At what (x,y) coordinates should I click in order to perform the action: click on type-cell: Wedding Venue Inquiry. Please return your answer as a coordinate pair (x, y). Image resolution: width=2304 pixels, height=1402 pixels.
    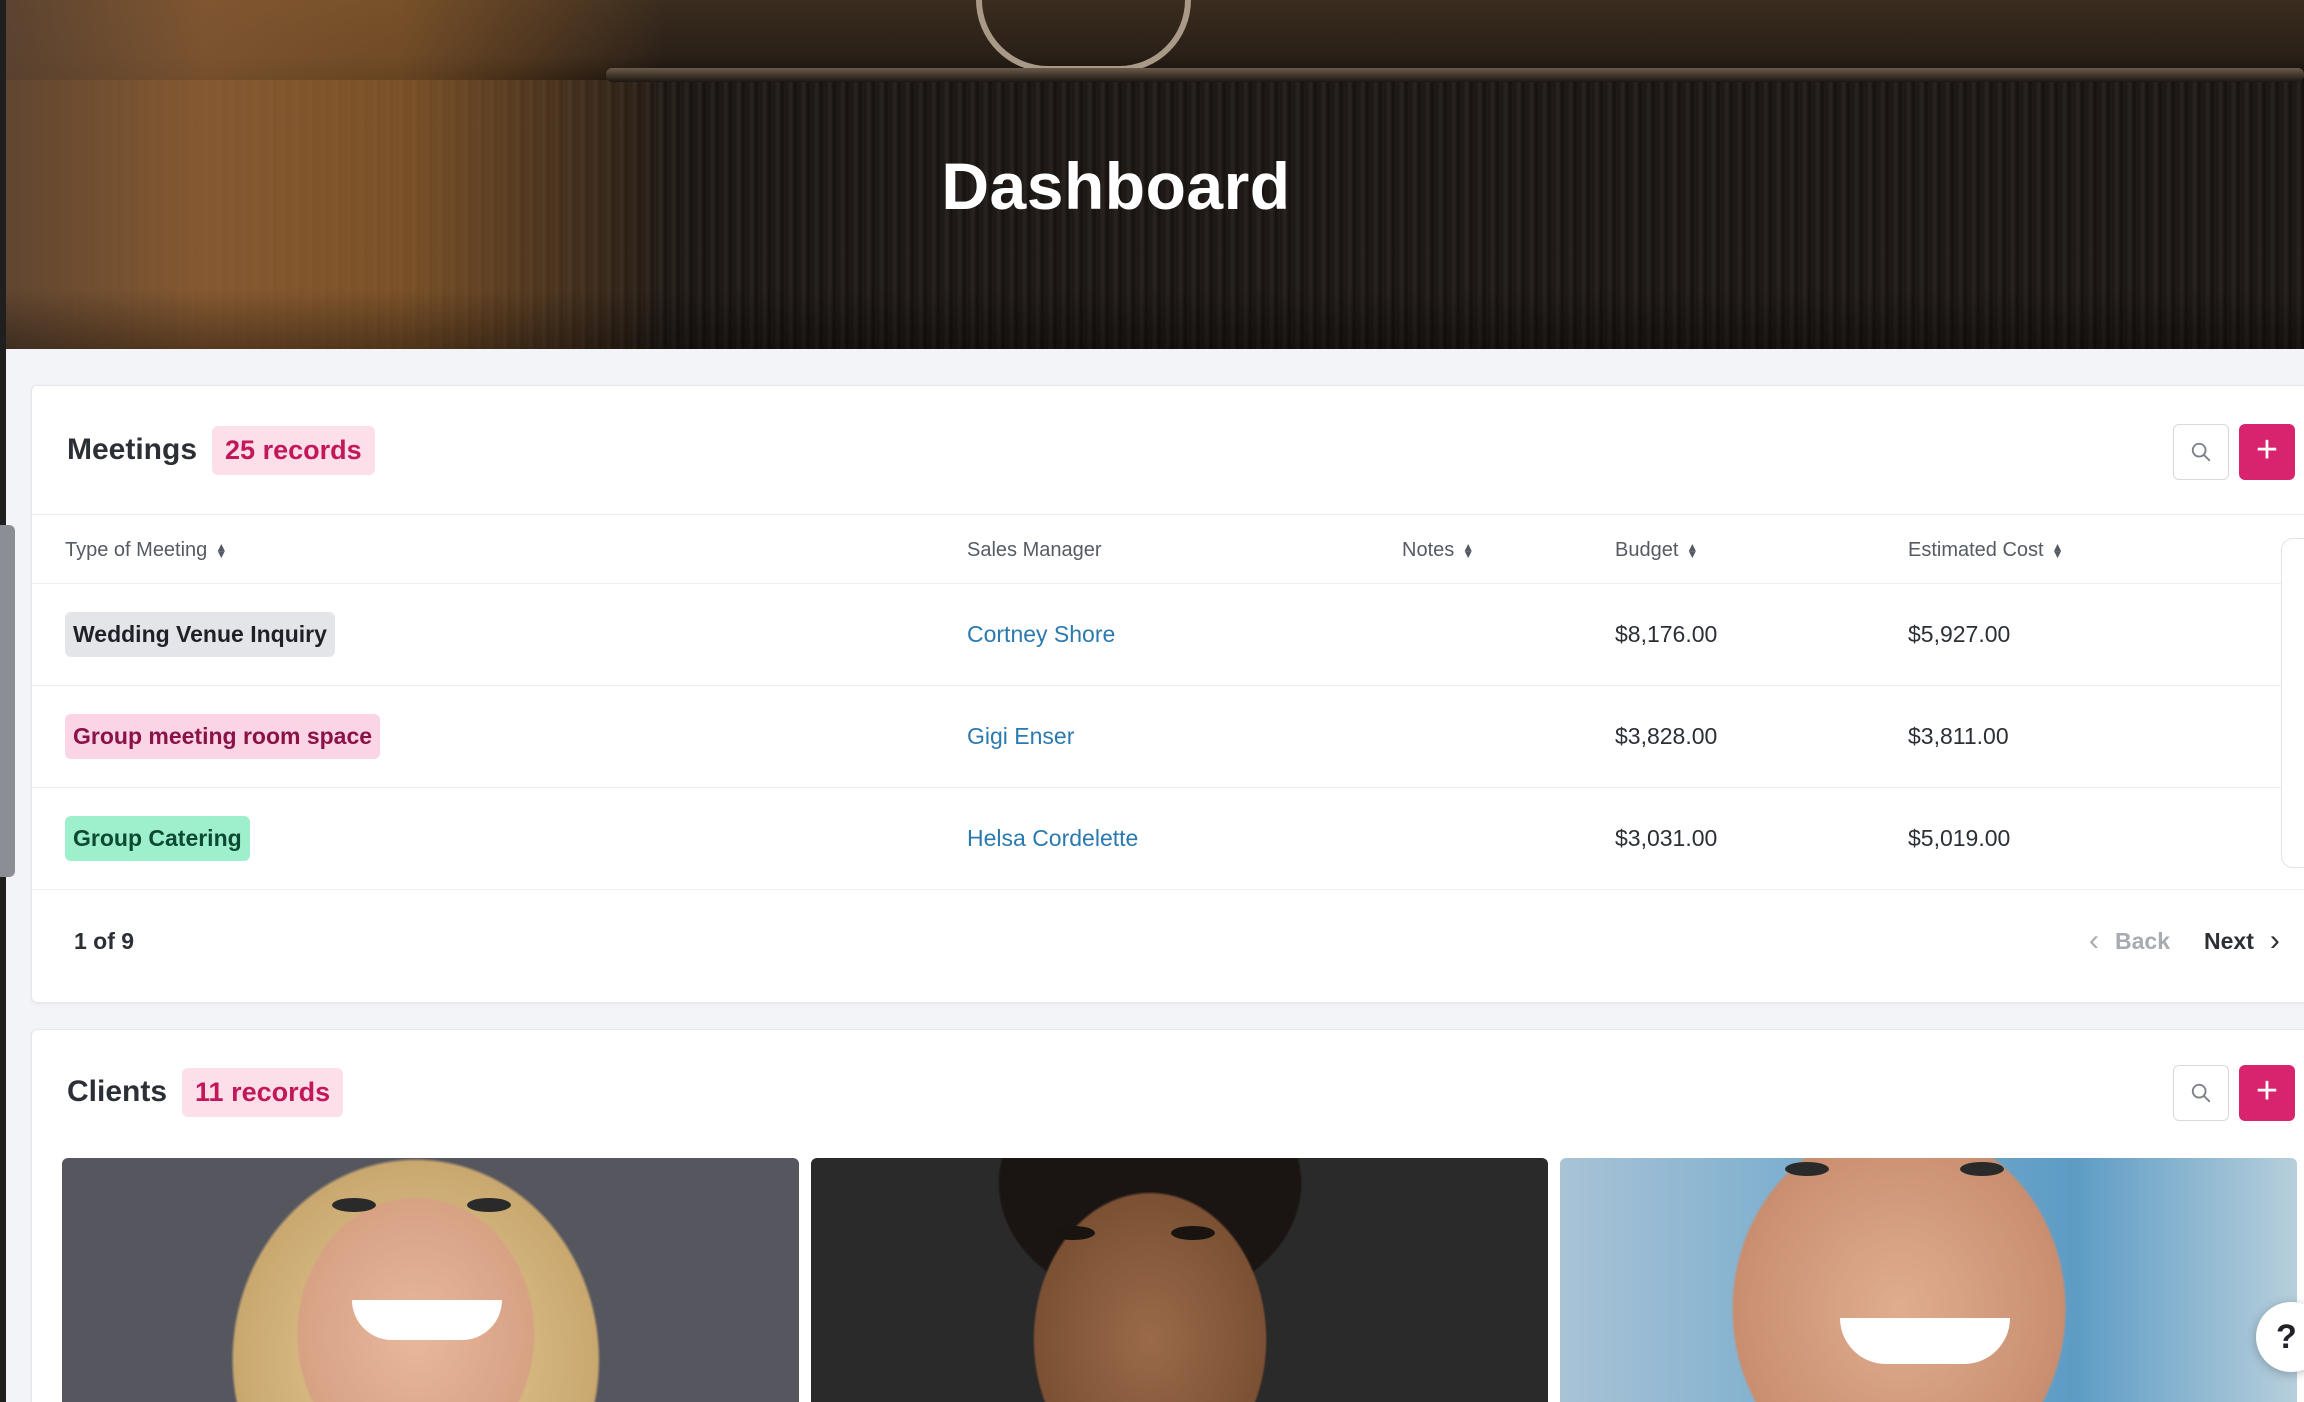
    Looking at the image, I should click on (200, 634).